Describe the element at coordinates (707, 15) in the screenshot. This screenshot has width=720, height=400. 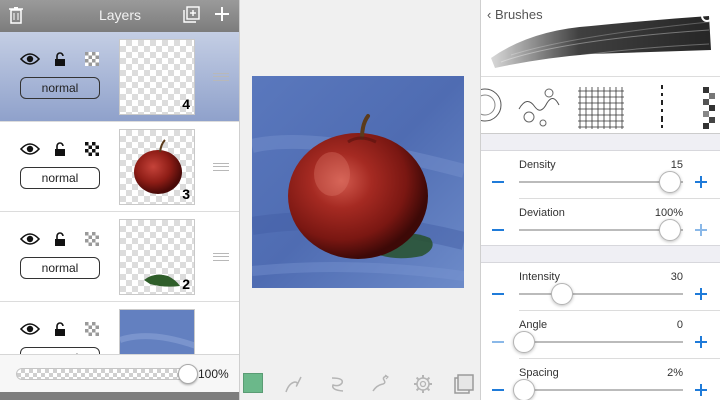
I see `refresh-icon` at that location.